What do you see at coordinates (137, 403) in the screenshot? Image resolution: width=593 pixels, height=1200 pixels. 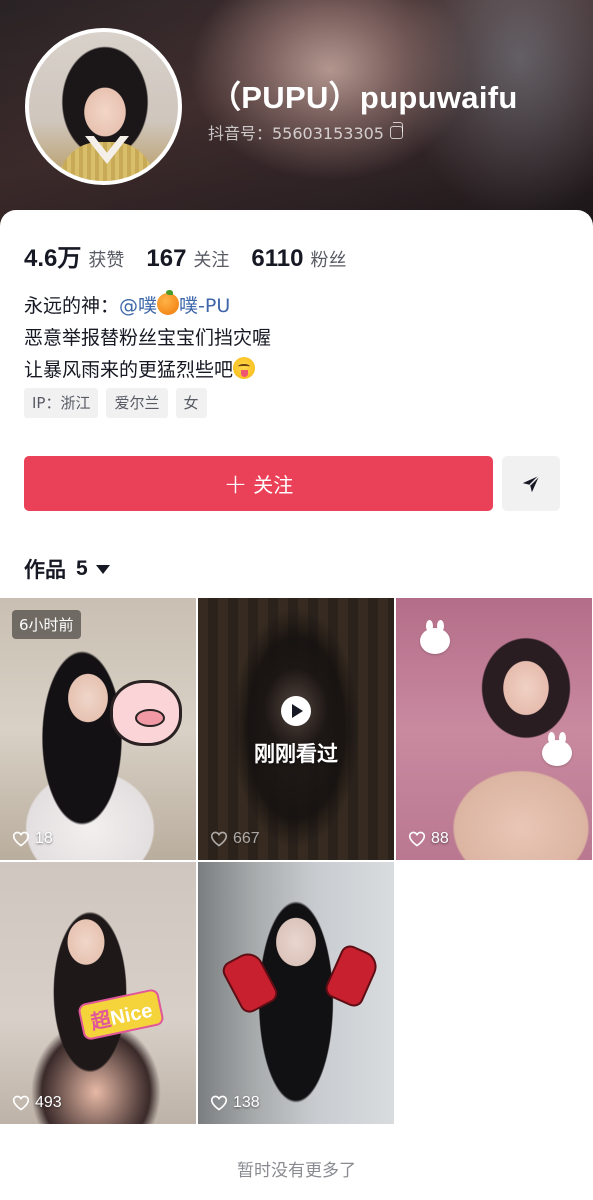 I see `tag-school: 爱尔兰` at bounding box center [137, 403].